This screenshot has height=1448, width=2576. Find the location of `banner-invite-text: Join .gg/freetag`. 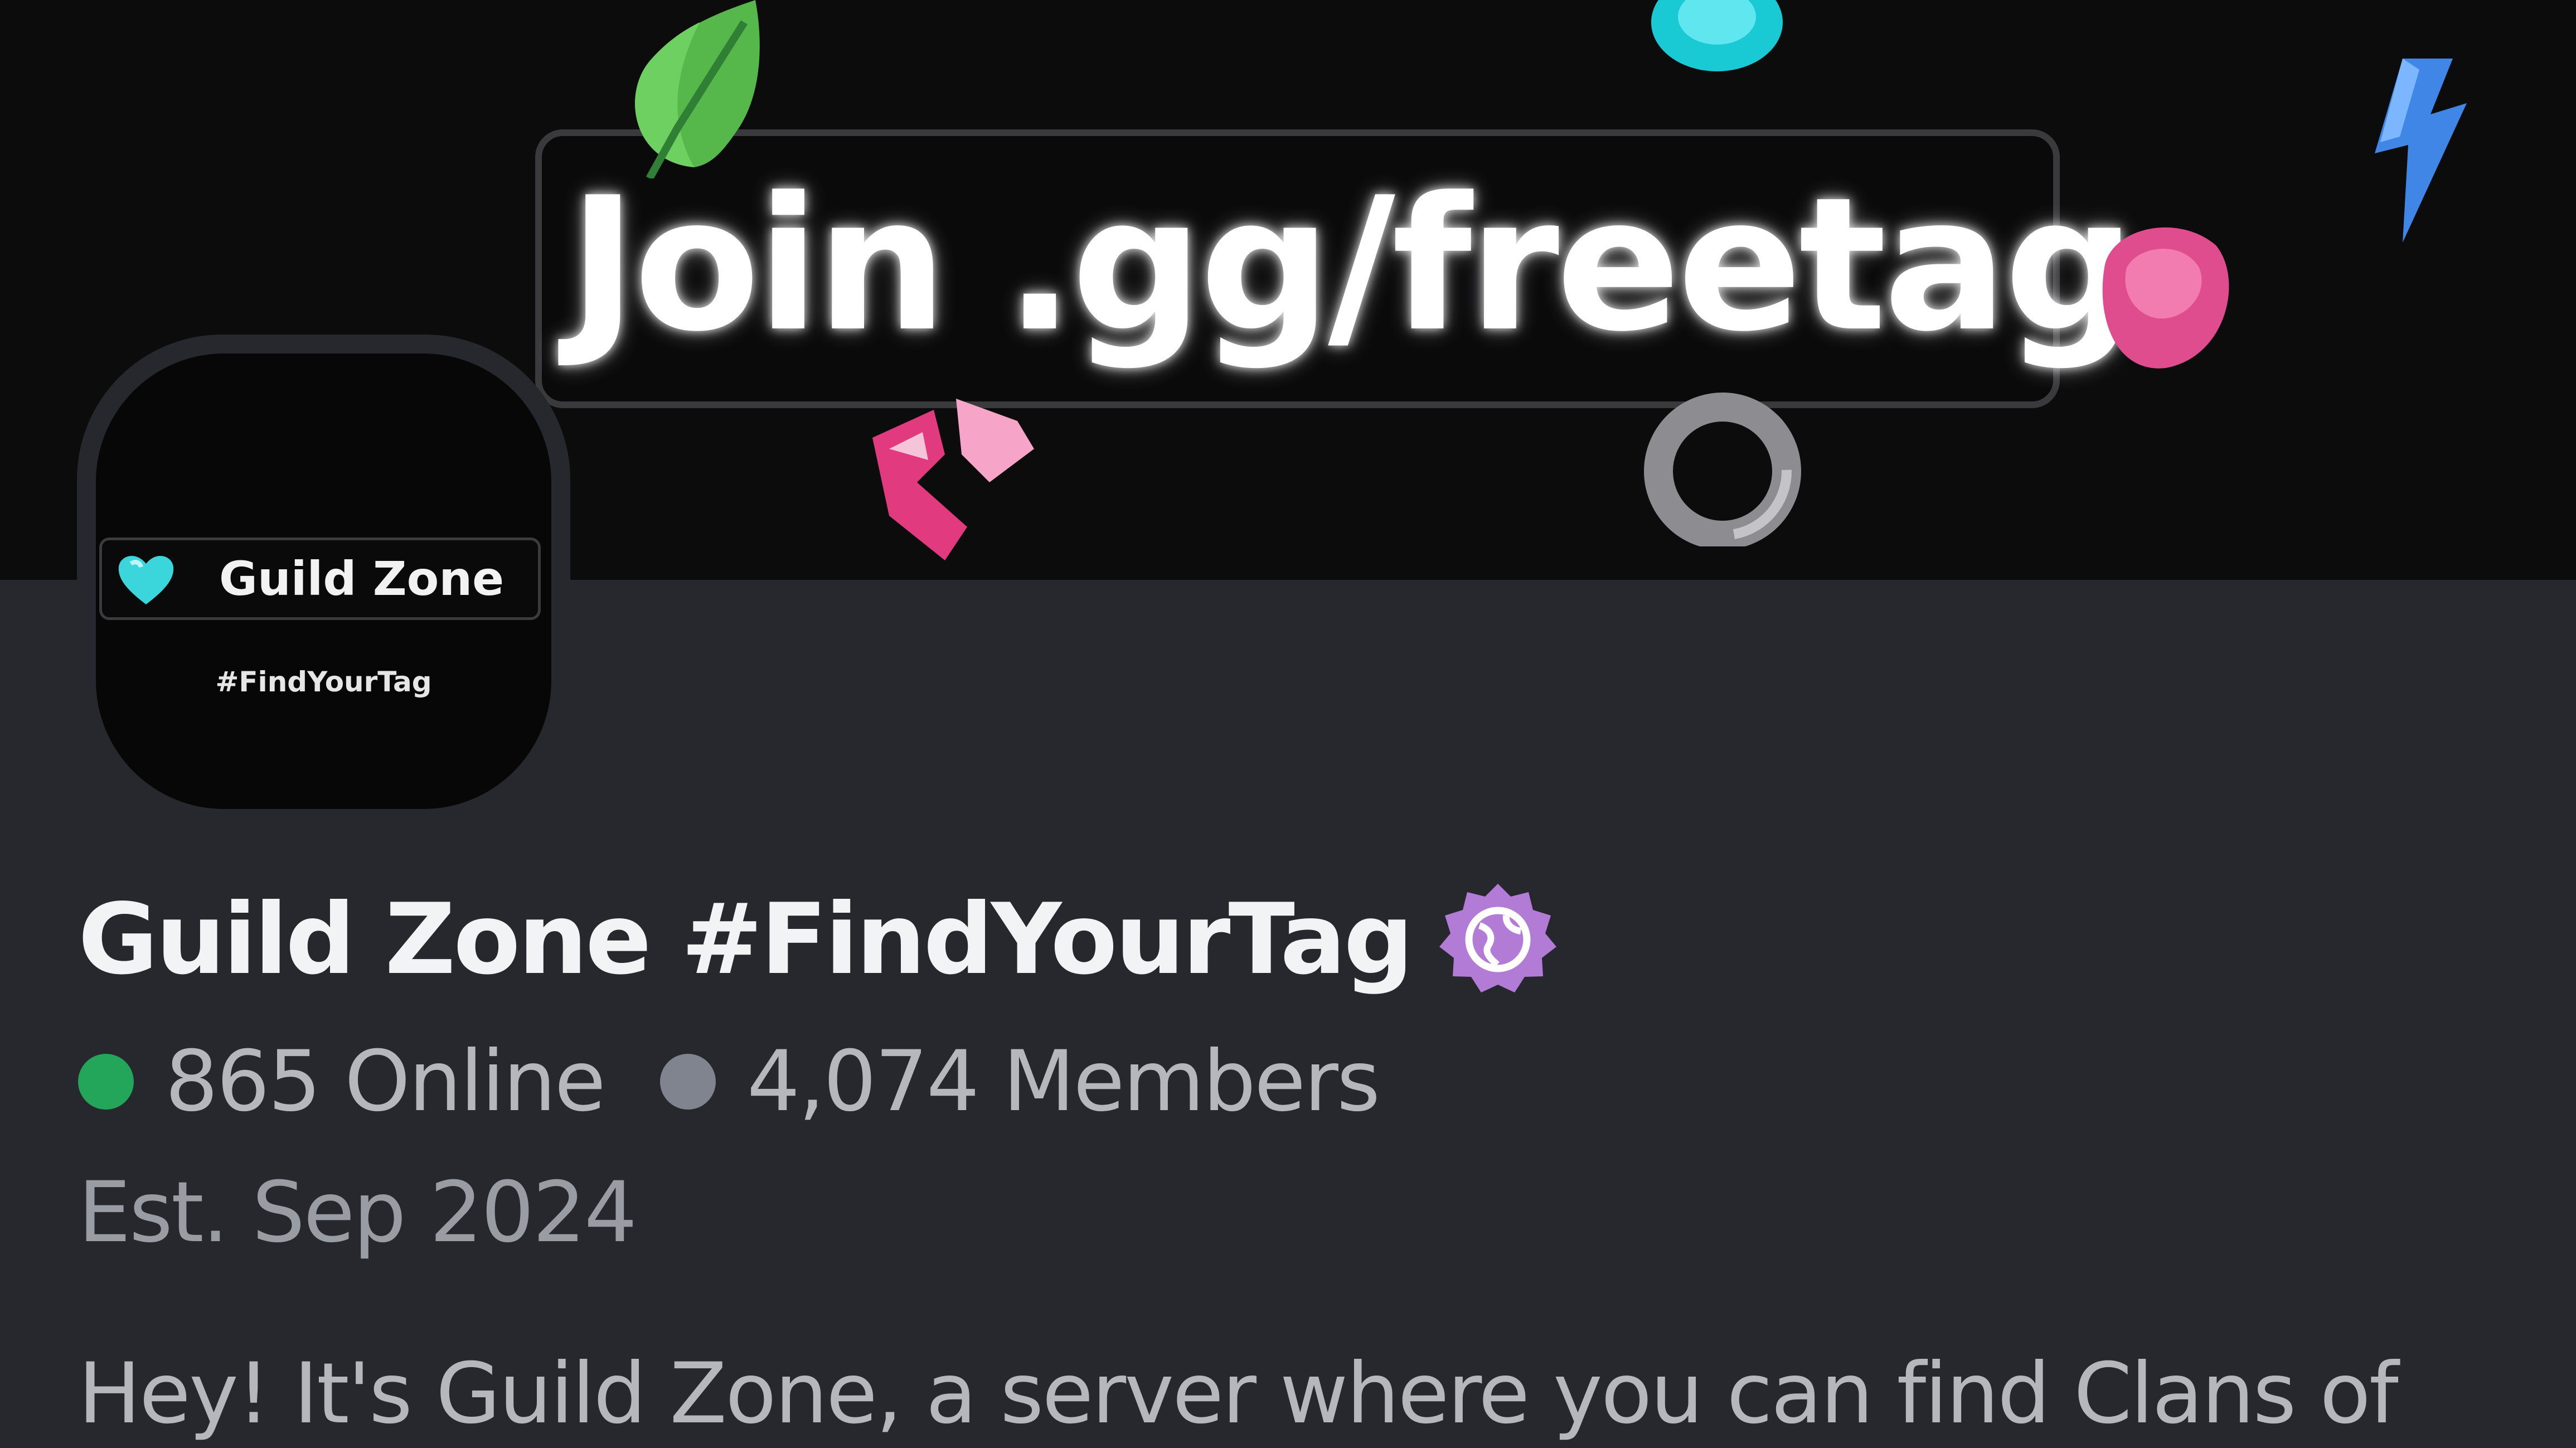

banner-invite-text: Join .gg/freetag is located at coordinates (1353, 265).